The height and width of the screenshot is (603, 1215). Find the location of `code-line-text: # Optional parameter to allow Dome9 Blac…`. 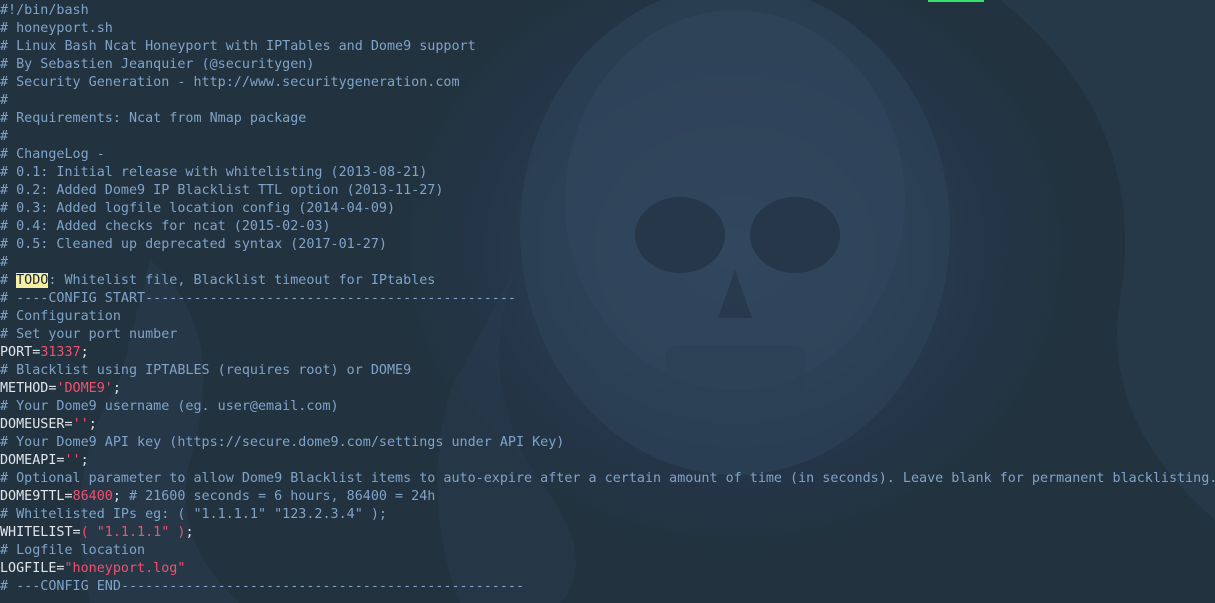

code-line-text: # Optional parameter to allow Dome9 Blac… is located at coordinates (607, 478).